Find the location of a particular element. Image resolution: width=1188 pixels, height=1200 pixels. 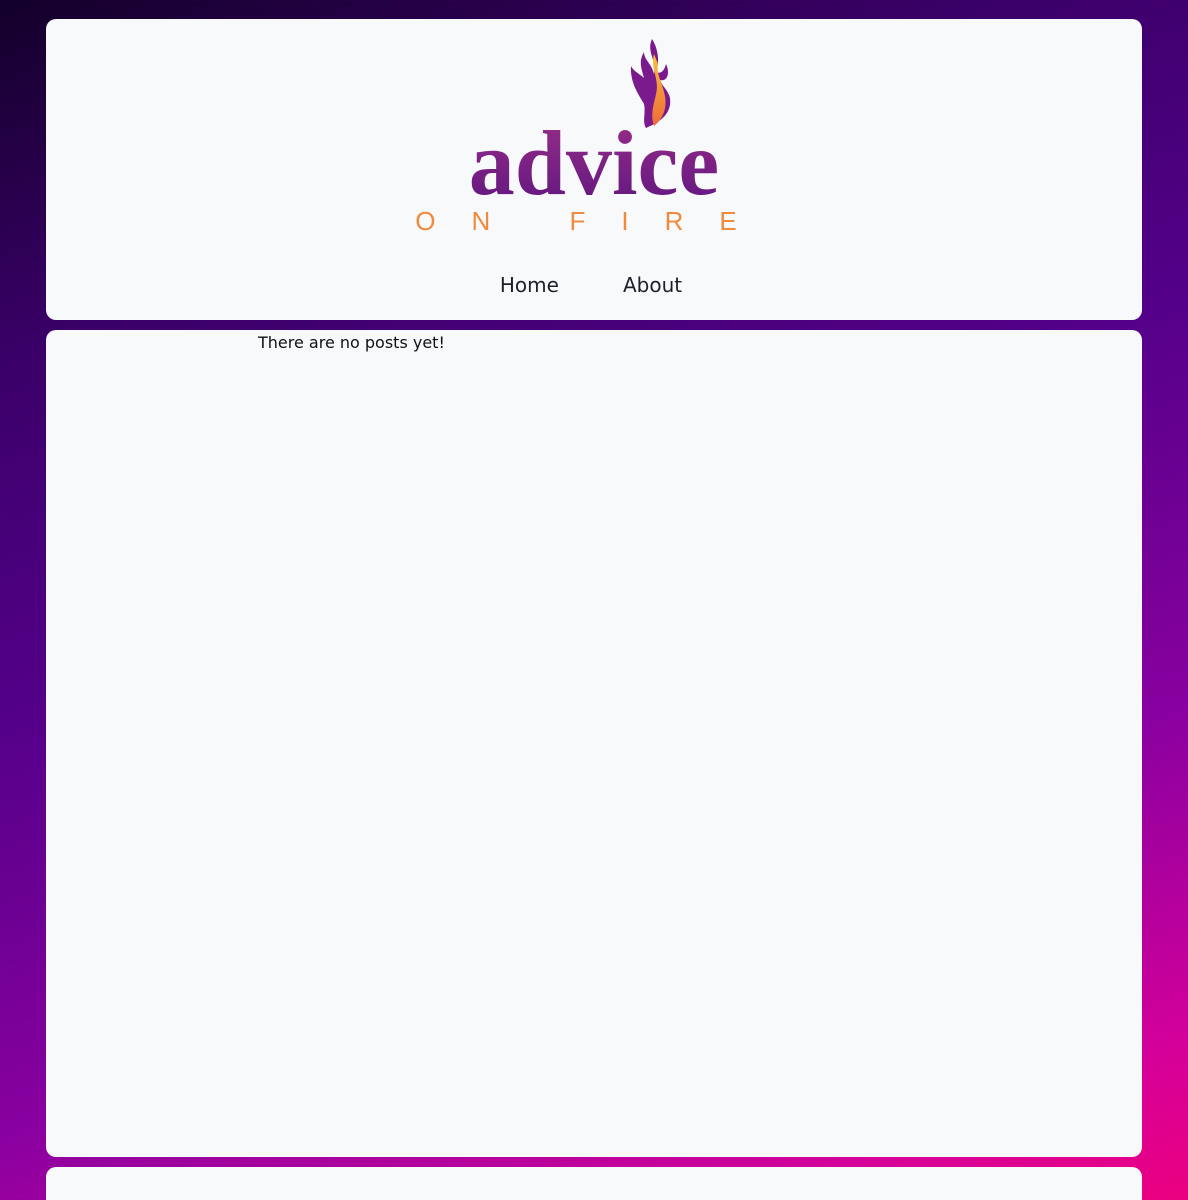

site-footer is located at coordinates (594, 1183).